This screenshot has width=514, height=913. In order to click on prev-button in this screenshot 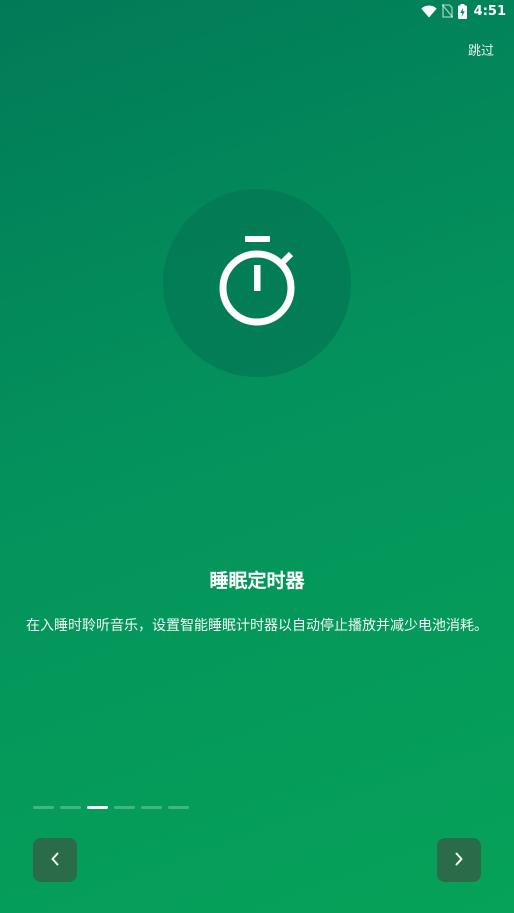, I will do `click(55, 860)`.